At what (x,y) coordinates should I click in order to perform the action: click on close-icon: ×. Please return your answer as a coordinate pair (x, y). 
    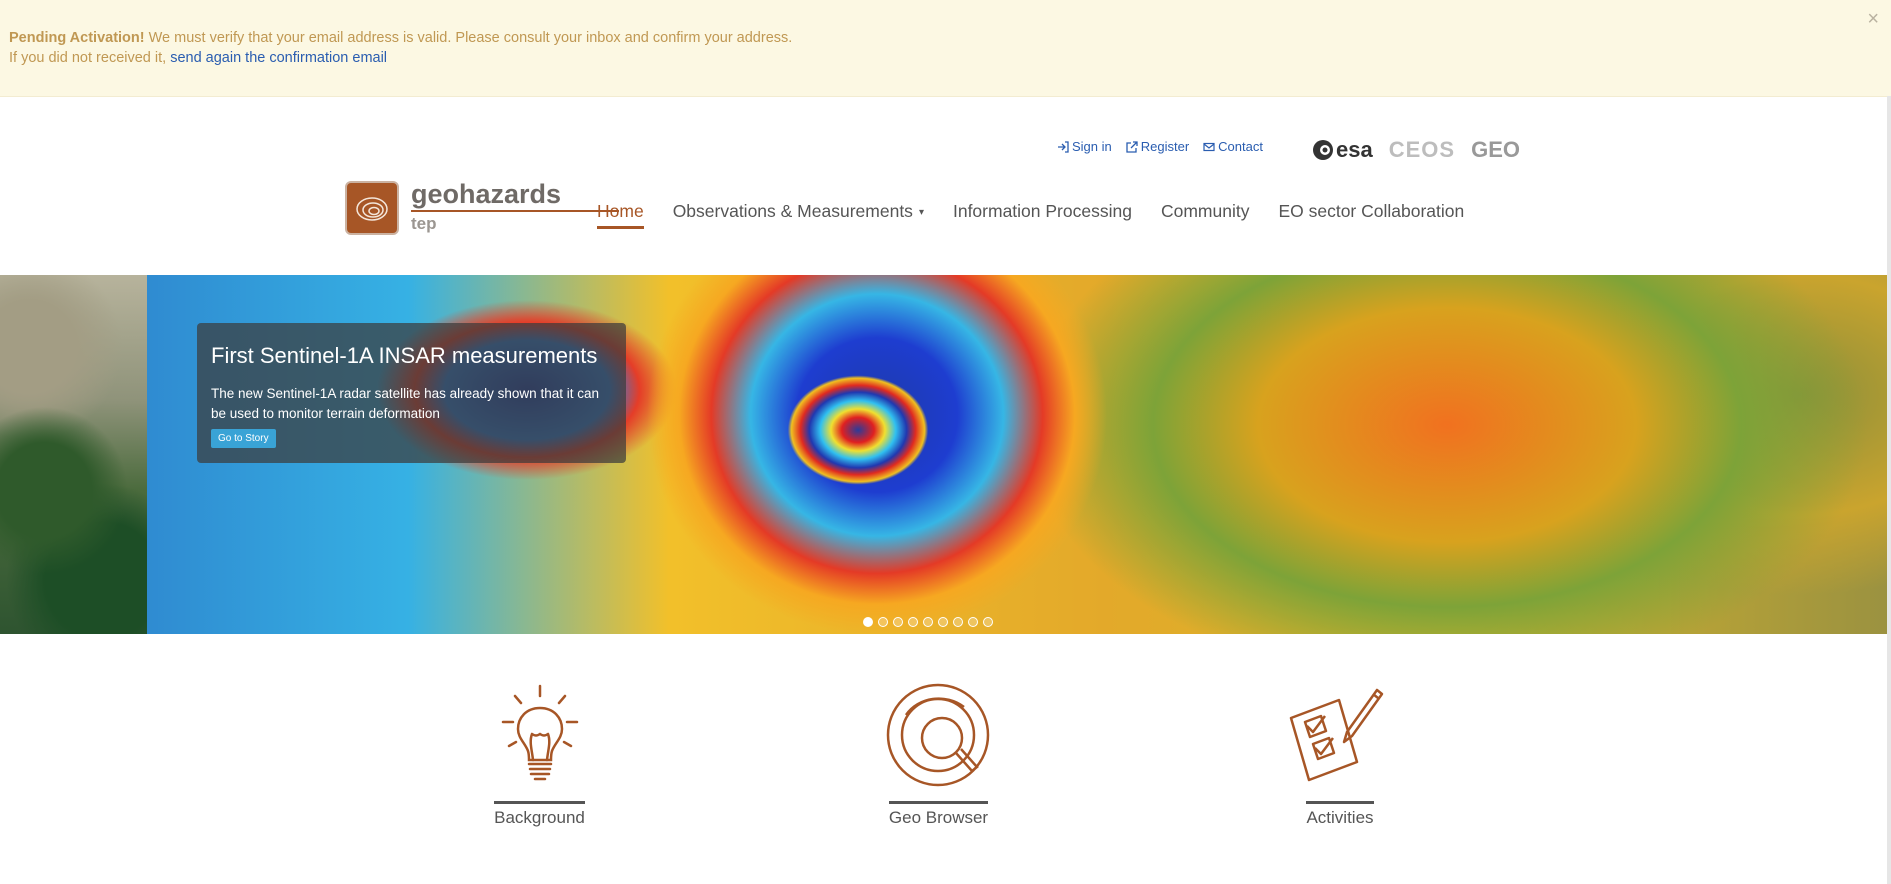
    Looking at the image, I should click on (1873, 19).